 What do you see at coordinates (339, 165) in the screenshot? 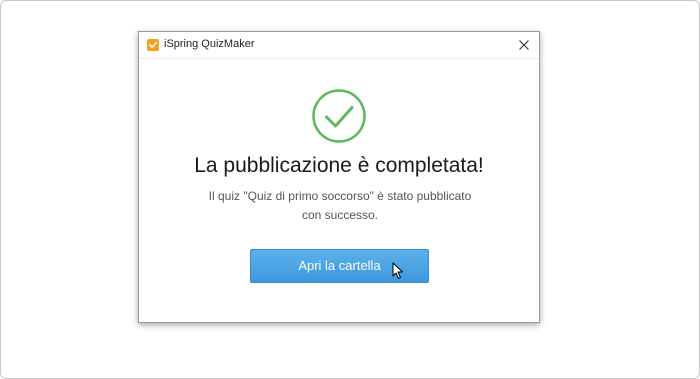
I see `completion-heading: La pubblicazione è completata!` at bounding box center [339, 165].